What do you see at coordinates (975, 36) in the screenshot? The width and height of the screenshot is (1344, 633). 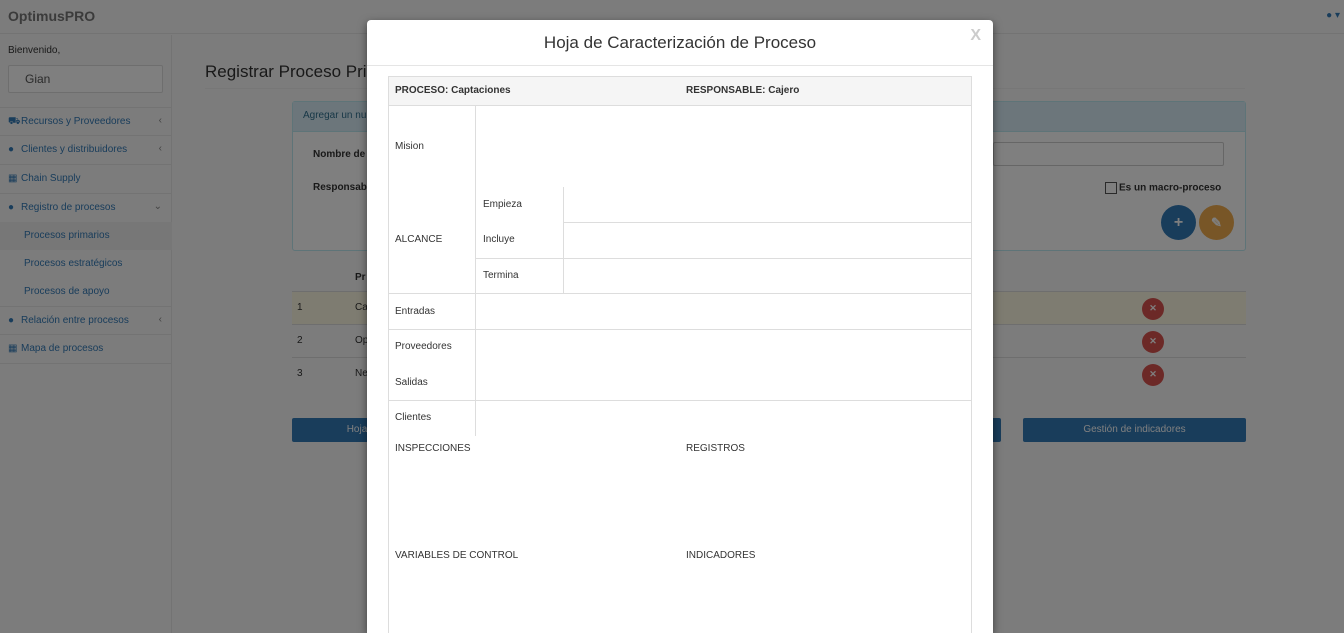 I see `close-button: X` at bounding box center [975, 36].